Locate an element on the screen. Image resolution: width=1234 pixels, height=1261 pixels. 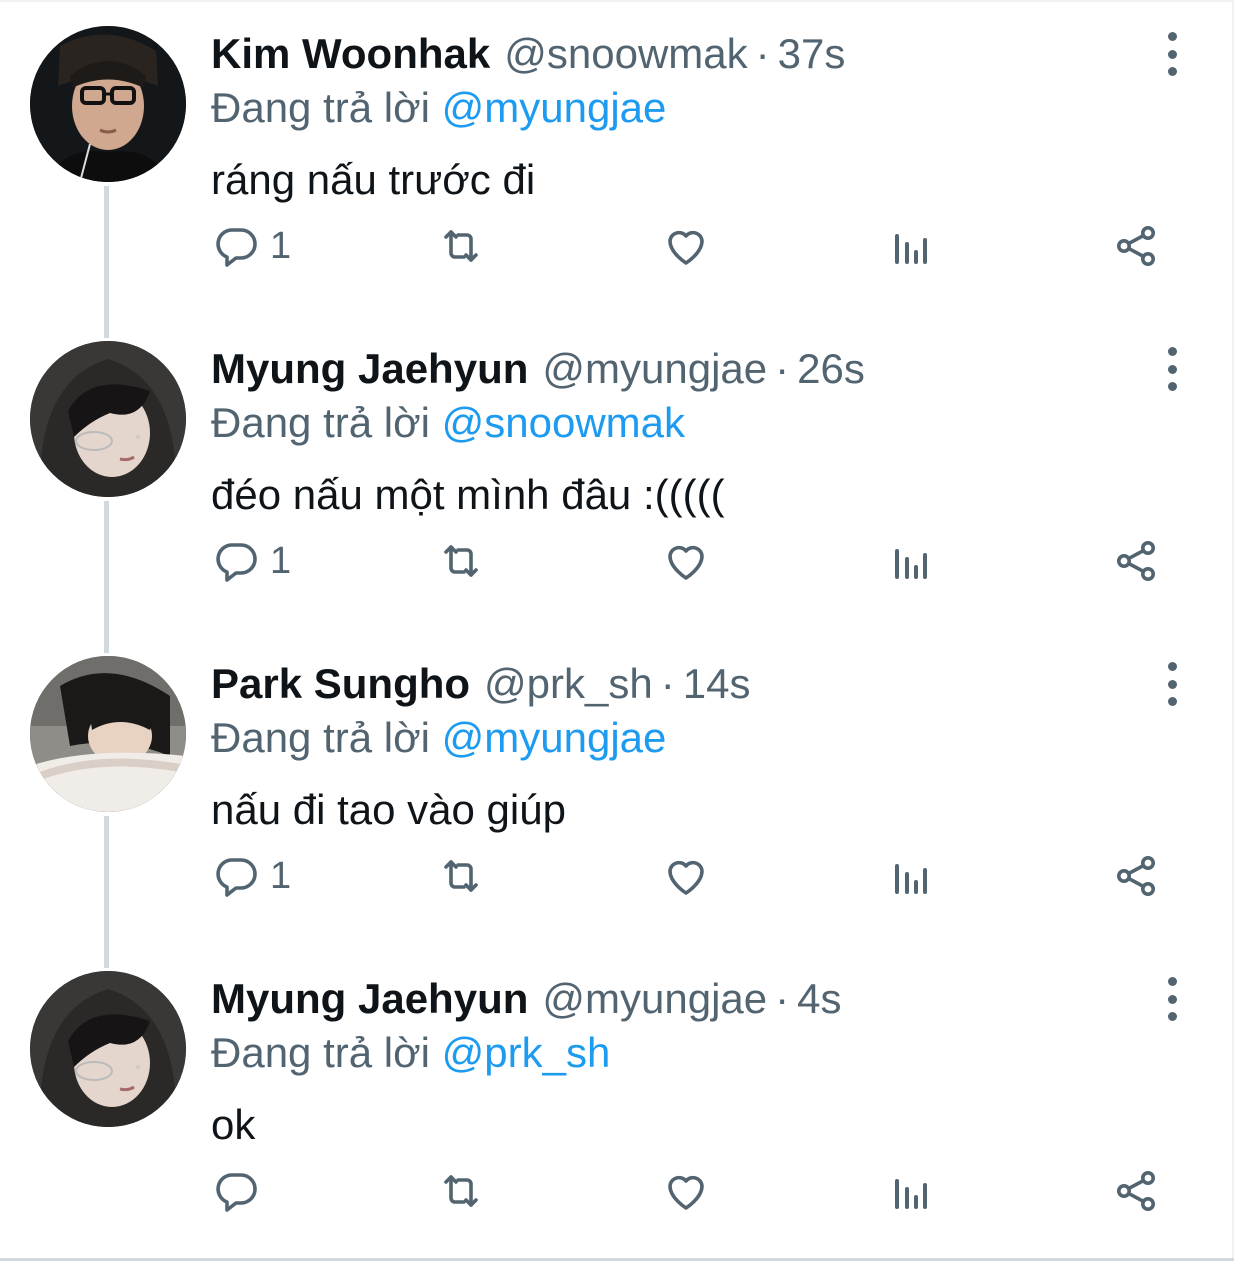
display-name: Park Sungho is located at coordinates (340, 684).